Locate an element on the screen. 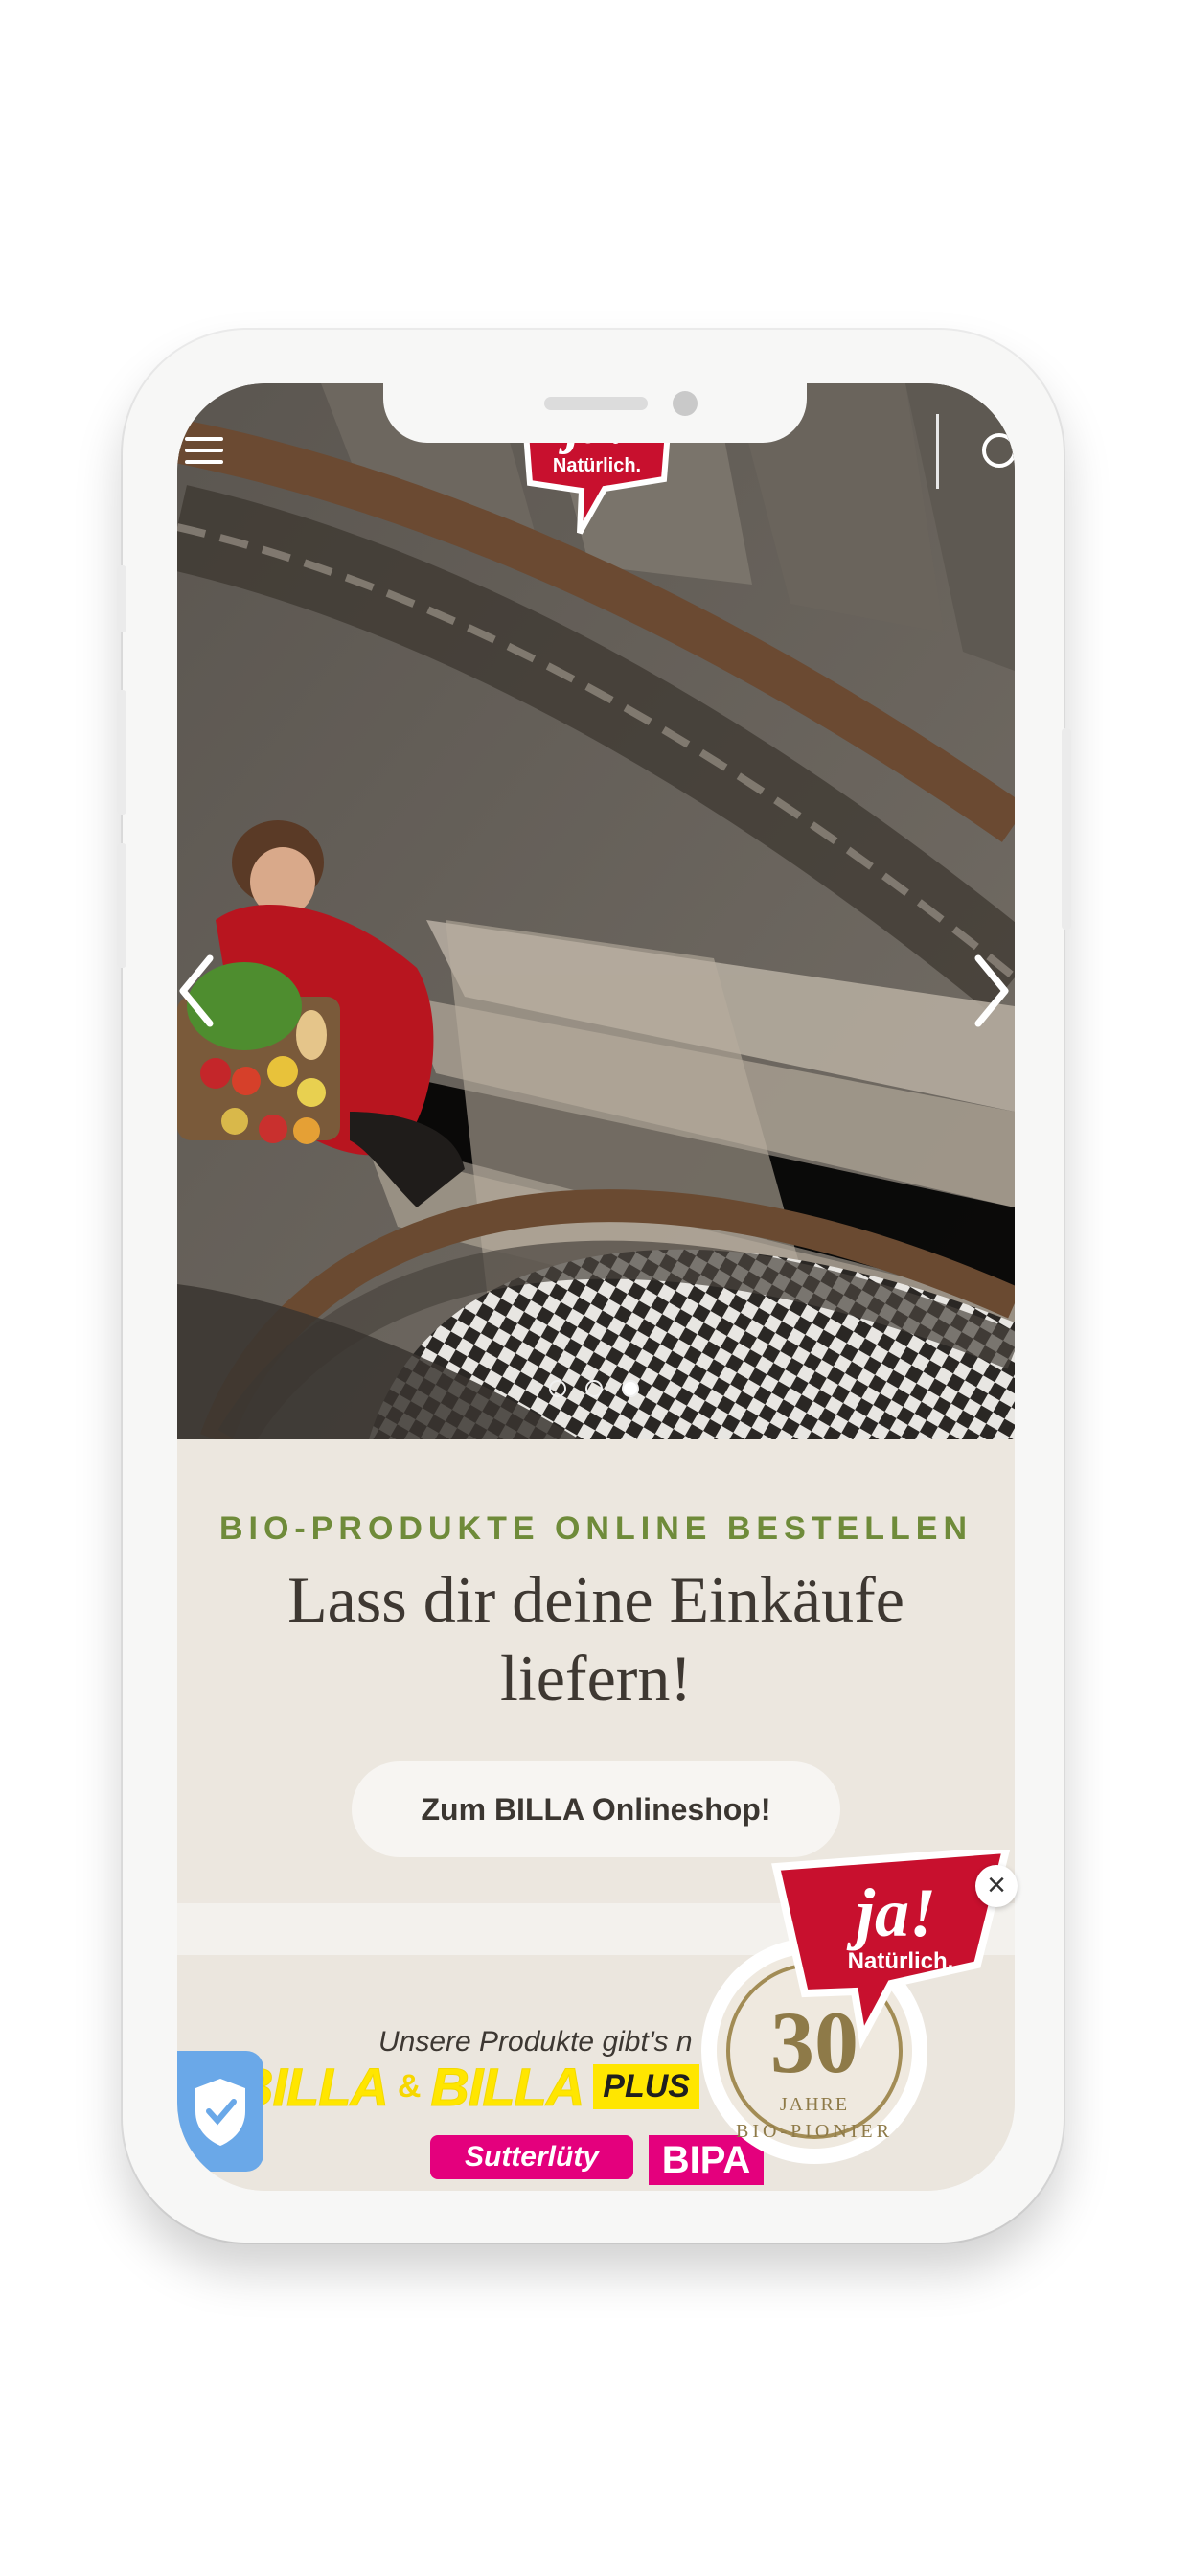 The height and width of the screenshot is (2576, 1190). chevron-right-icon is located at coordinates (991, 990).